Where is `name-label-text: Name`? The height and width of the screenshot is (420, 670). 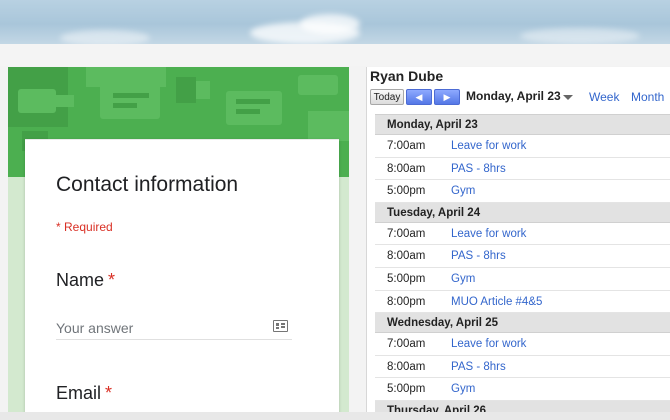
name-label-text: Name is located at coordinates (80, 280).